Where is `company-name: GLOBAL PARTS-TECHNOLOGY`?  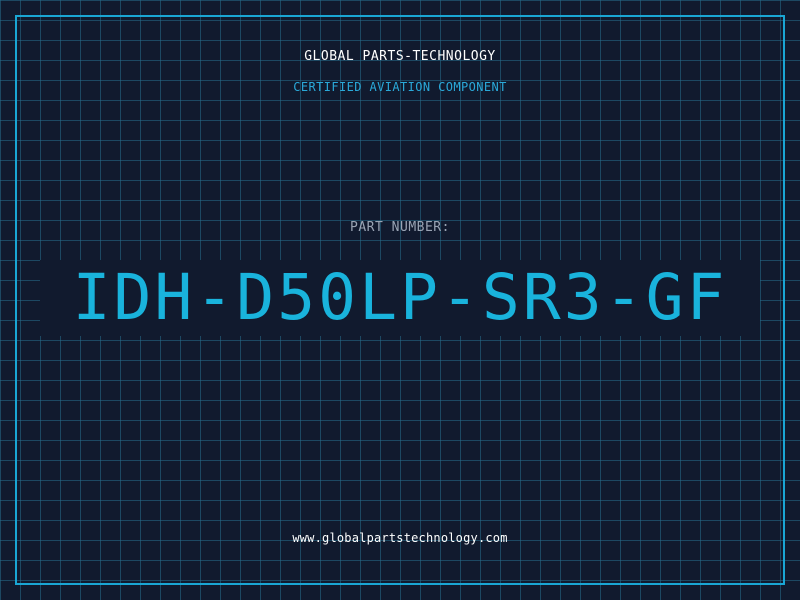 company-name: GLOBAL PARTS-TECHNOLOGY is located at coordinates (400, 56).